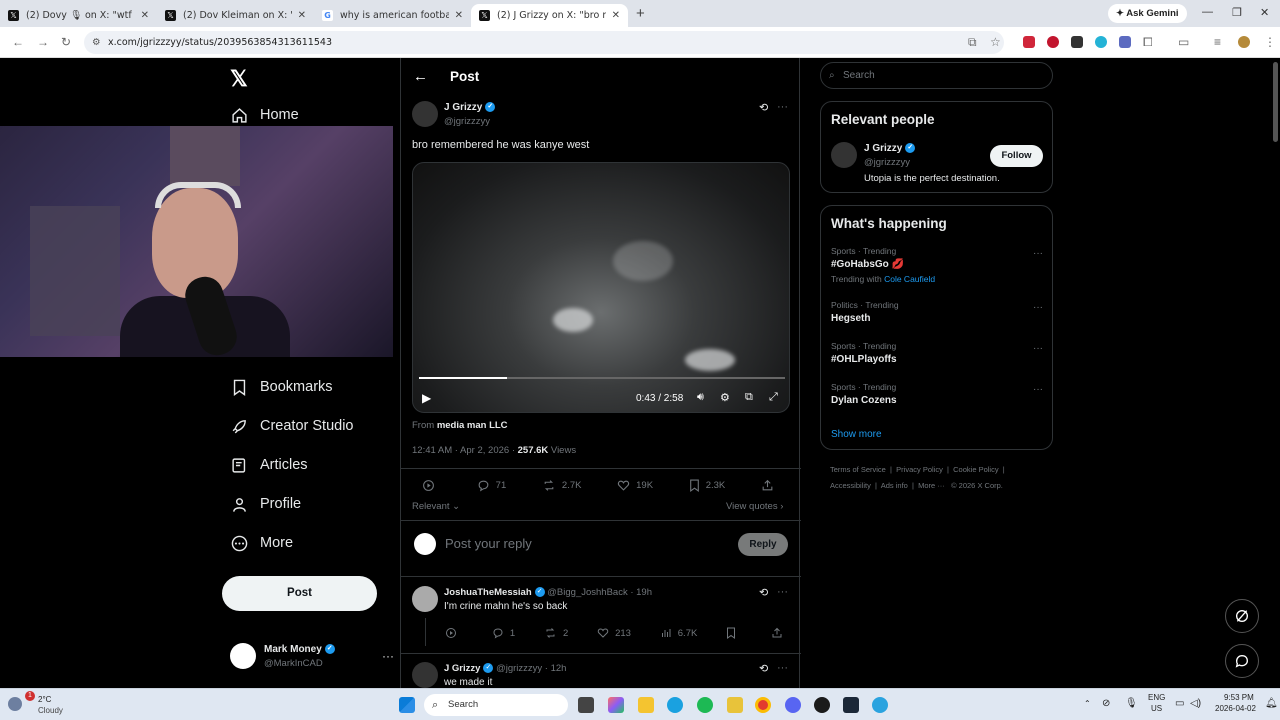 The width and height of the screenshot is (1280, 720). Describe the element at coordinates (496, 705) in the screenshot. I see `taskbar-search: ⌕ Search` at that location.